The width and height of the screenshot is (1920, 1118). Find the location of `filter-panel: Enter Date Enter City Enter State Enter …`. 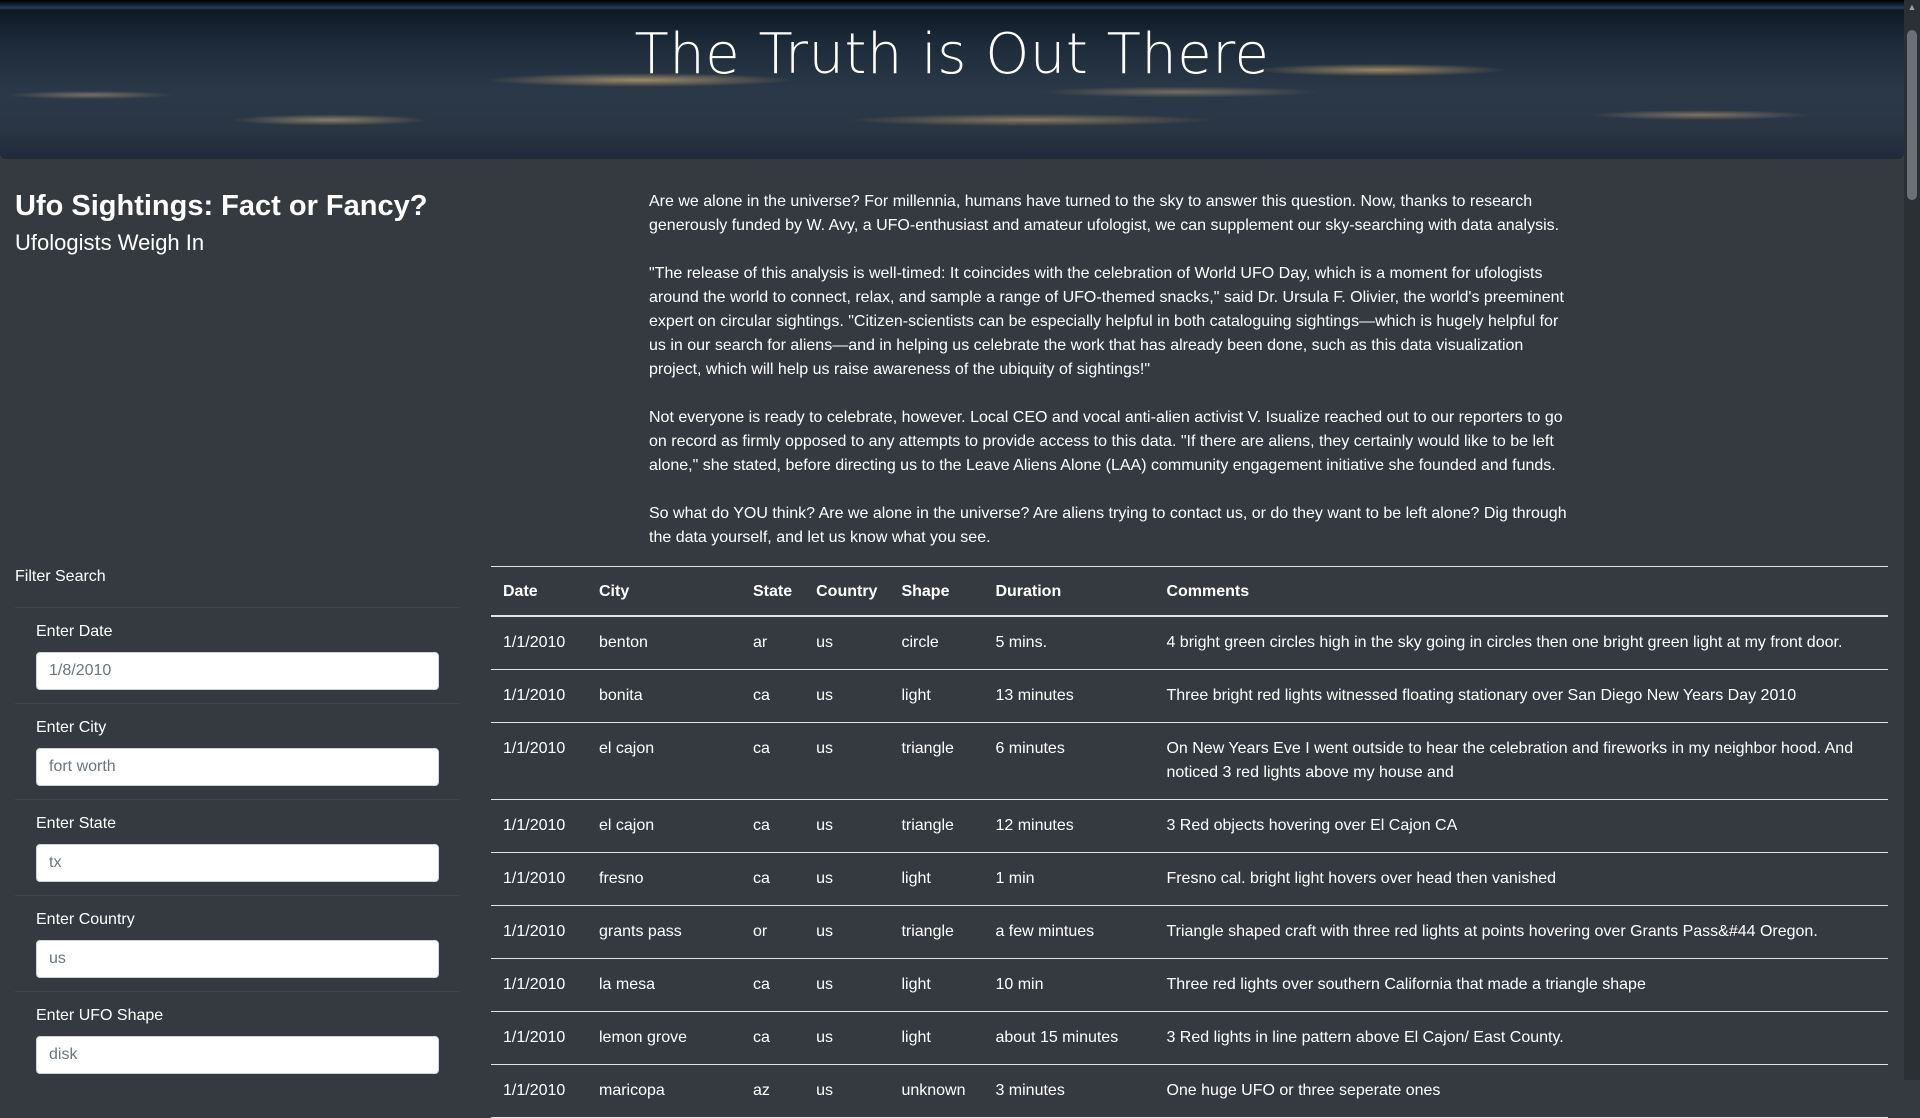

filter-panel: Enter Date Enter City Enter State Enter … is located at coordinates (237, 847).